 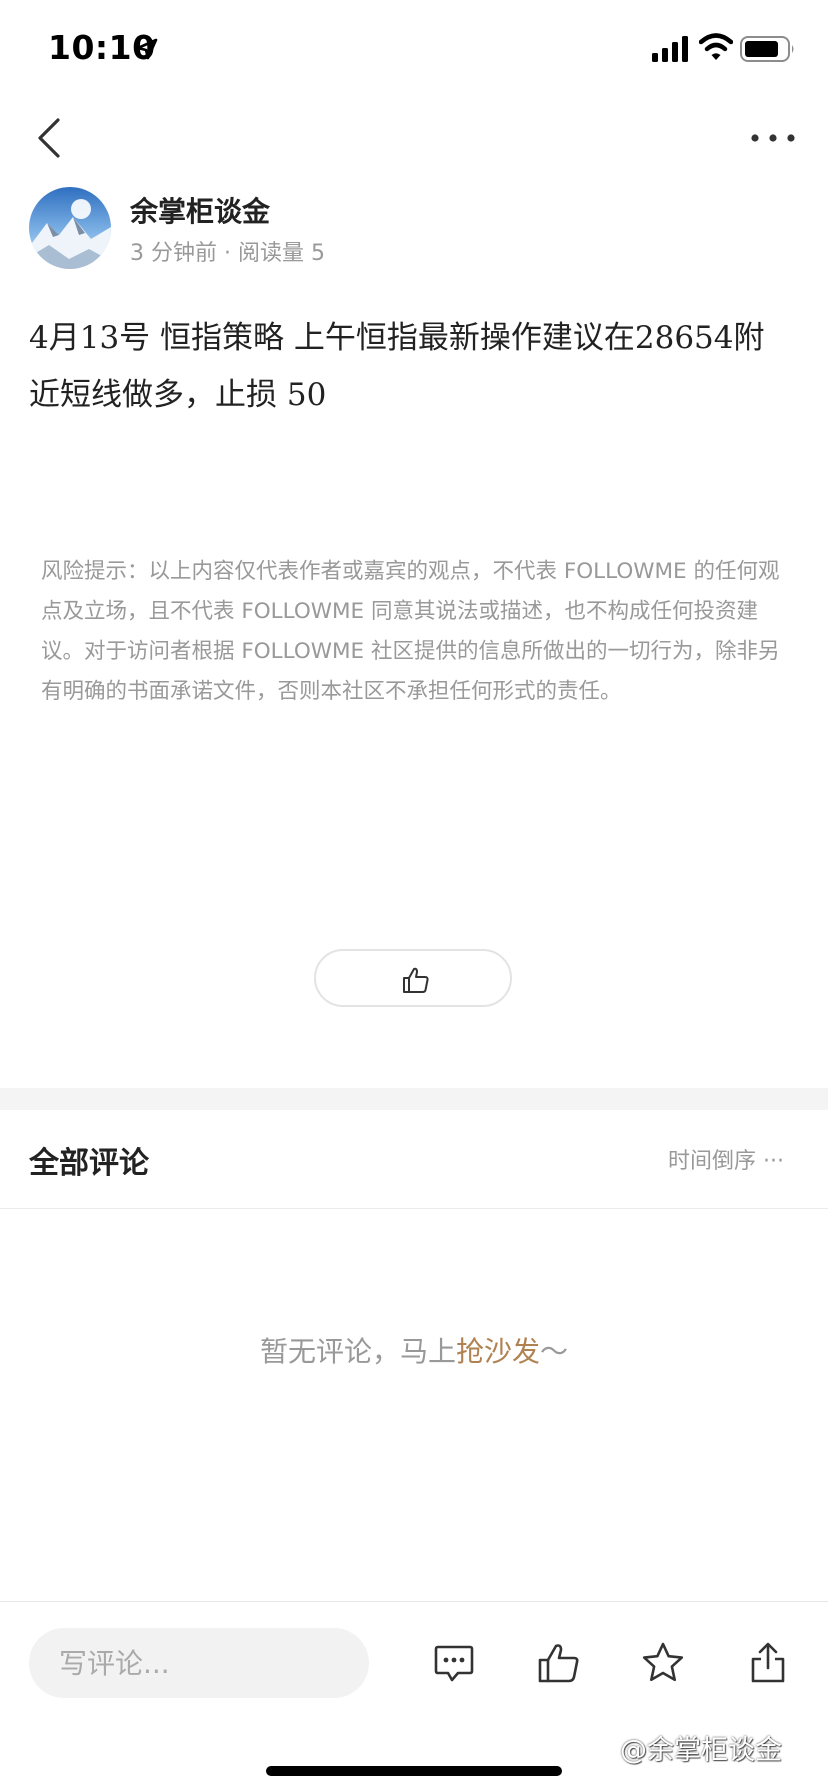 I want to click on post-content: 4月13号 恒指策略 上午恒指最新操作建议在28654附近短线做多，止损 50, so click(x=397, y=366).